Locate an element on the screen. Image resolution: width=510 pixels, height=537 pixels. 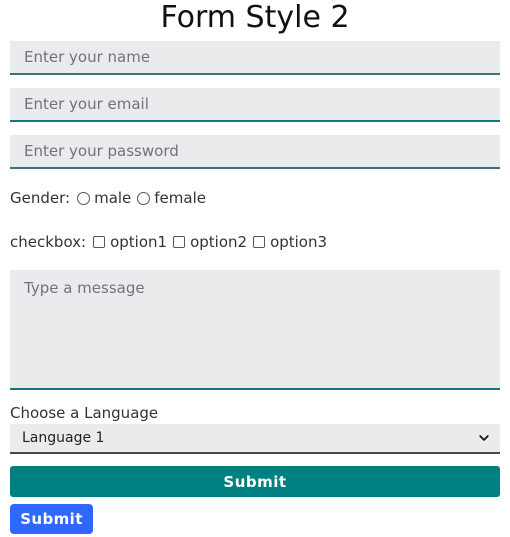
language-select: Language 1 is located at coordinates (255, 439).